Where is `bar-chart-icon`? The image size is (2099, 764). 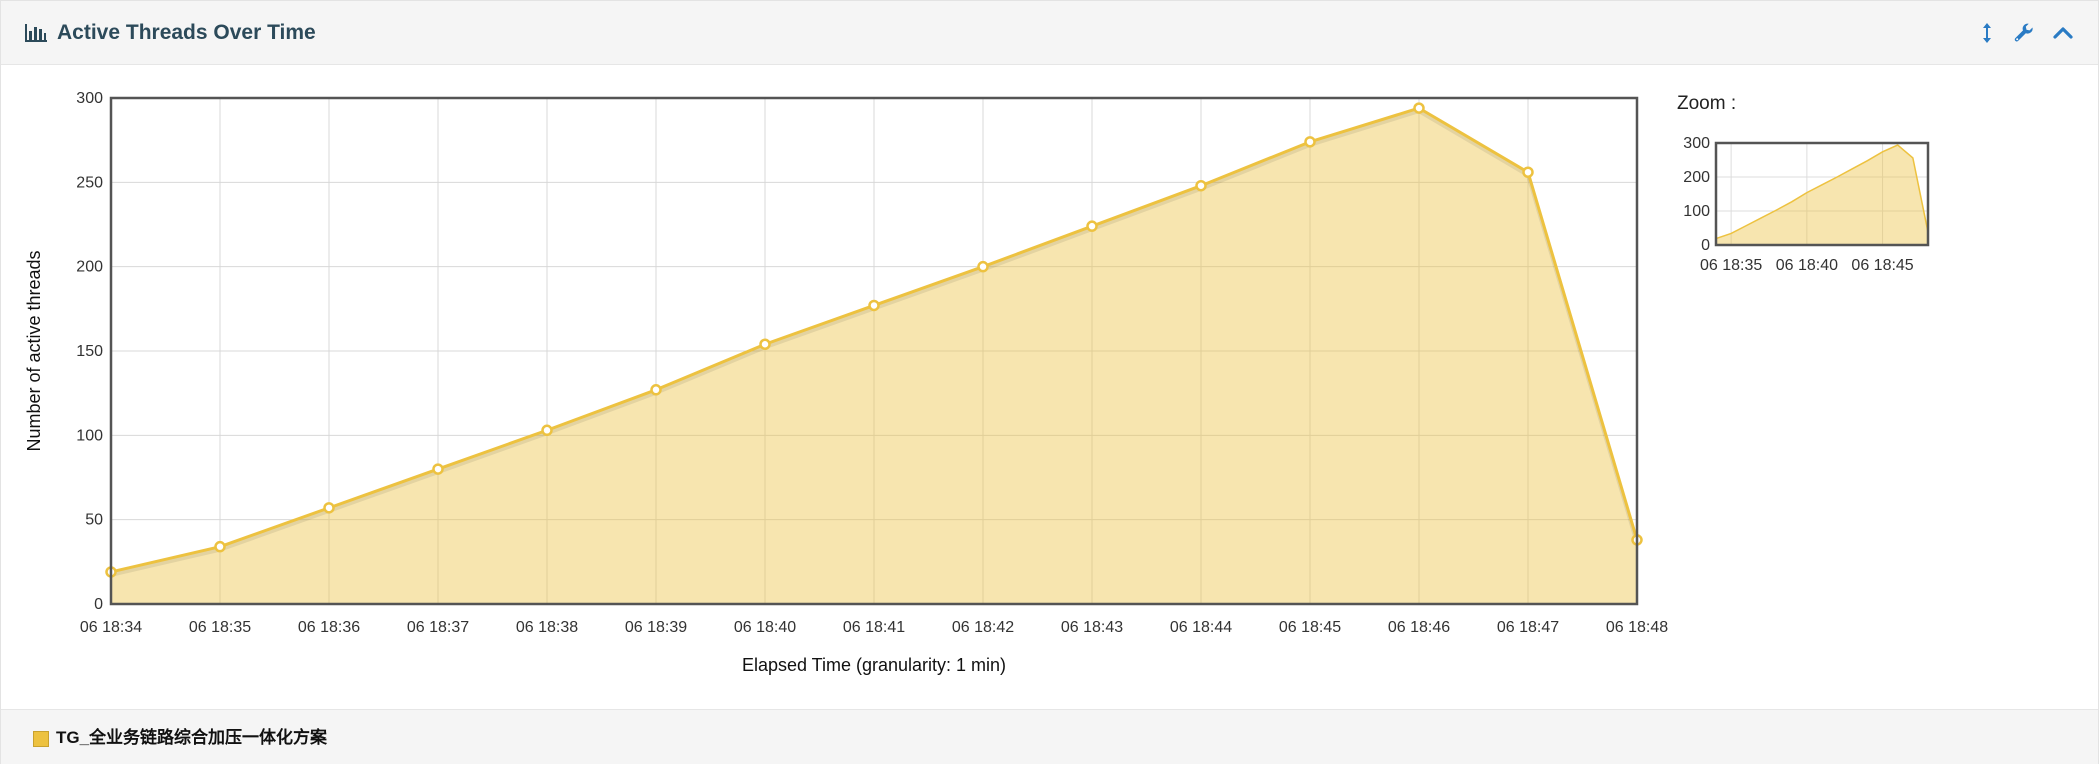
bar-chart-icon is located at coordinates (36, 33).